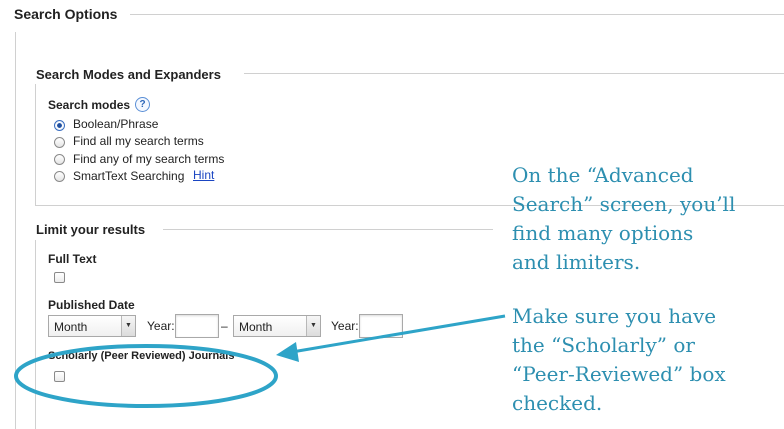 This screenshot has width=784, height=429. Describe the element at coordinates (146, 376) in the screenshot. I see `highlight-ellipse` at that location.